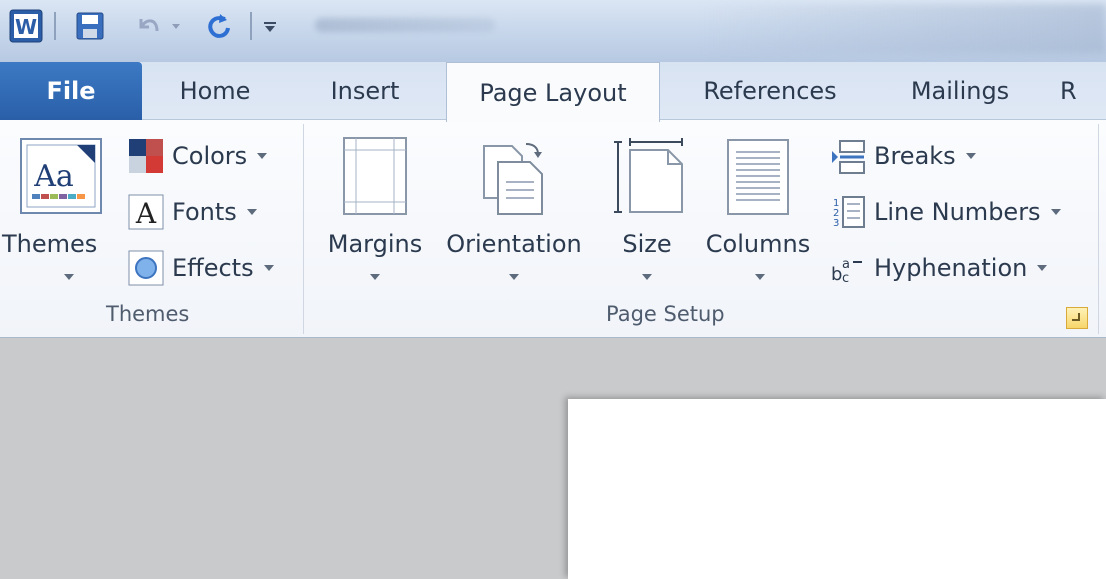 The width and height of the screenshot is (1106, 579). I want to click on line-numbers-icon: 1 2 3, so click(848, 212).